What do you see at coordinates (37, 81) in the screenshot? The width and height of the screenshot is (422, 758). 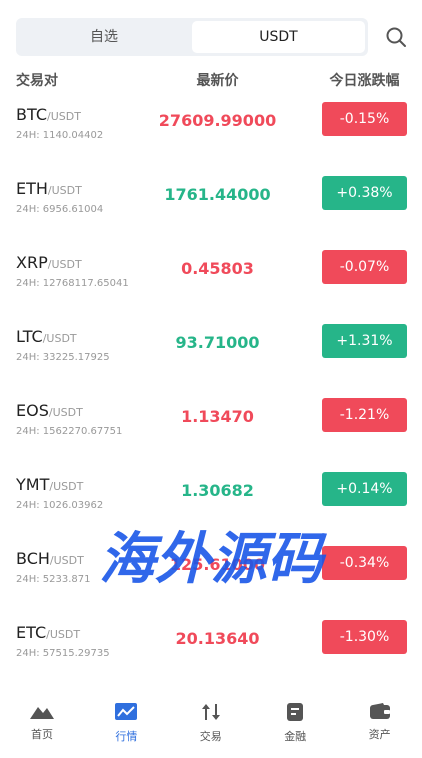 I see `header-pair: 交易对` at bounding box center [37, 81].